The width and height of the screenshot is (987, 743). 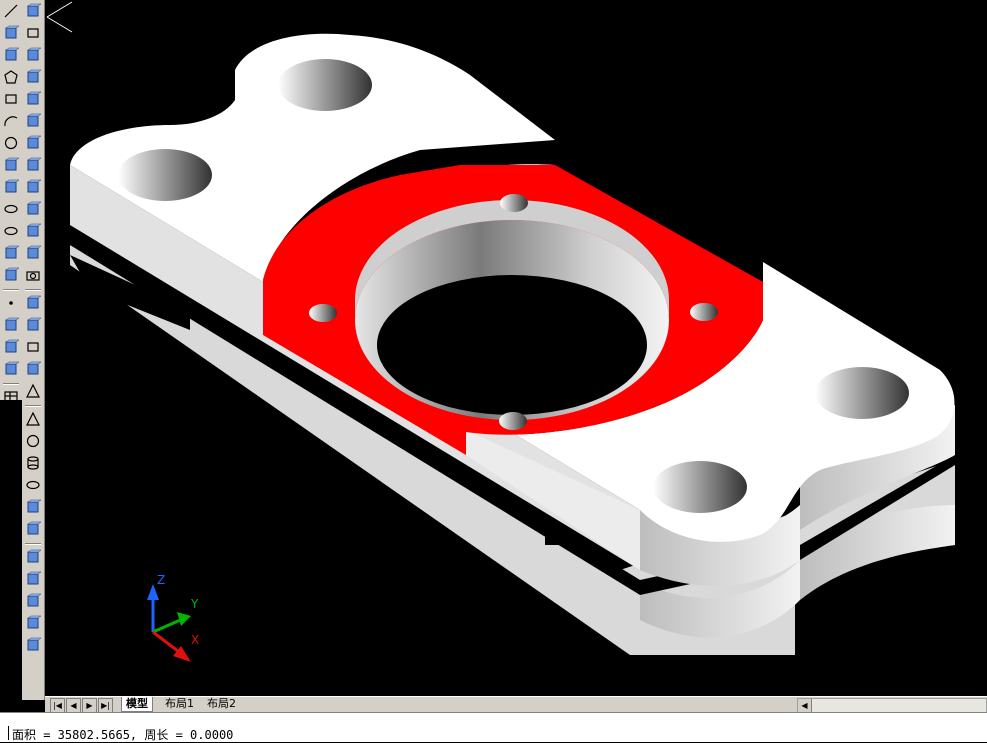 What do you see at coordinates (137, 704) in the screenshot?
I see `tab-model: 模型` at bounding box center [137, 704].